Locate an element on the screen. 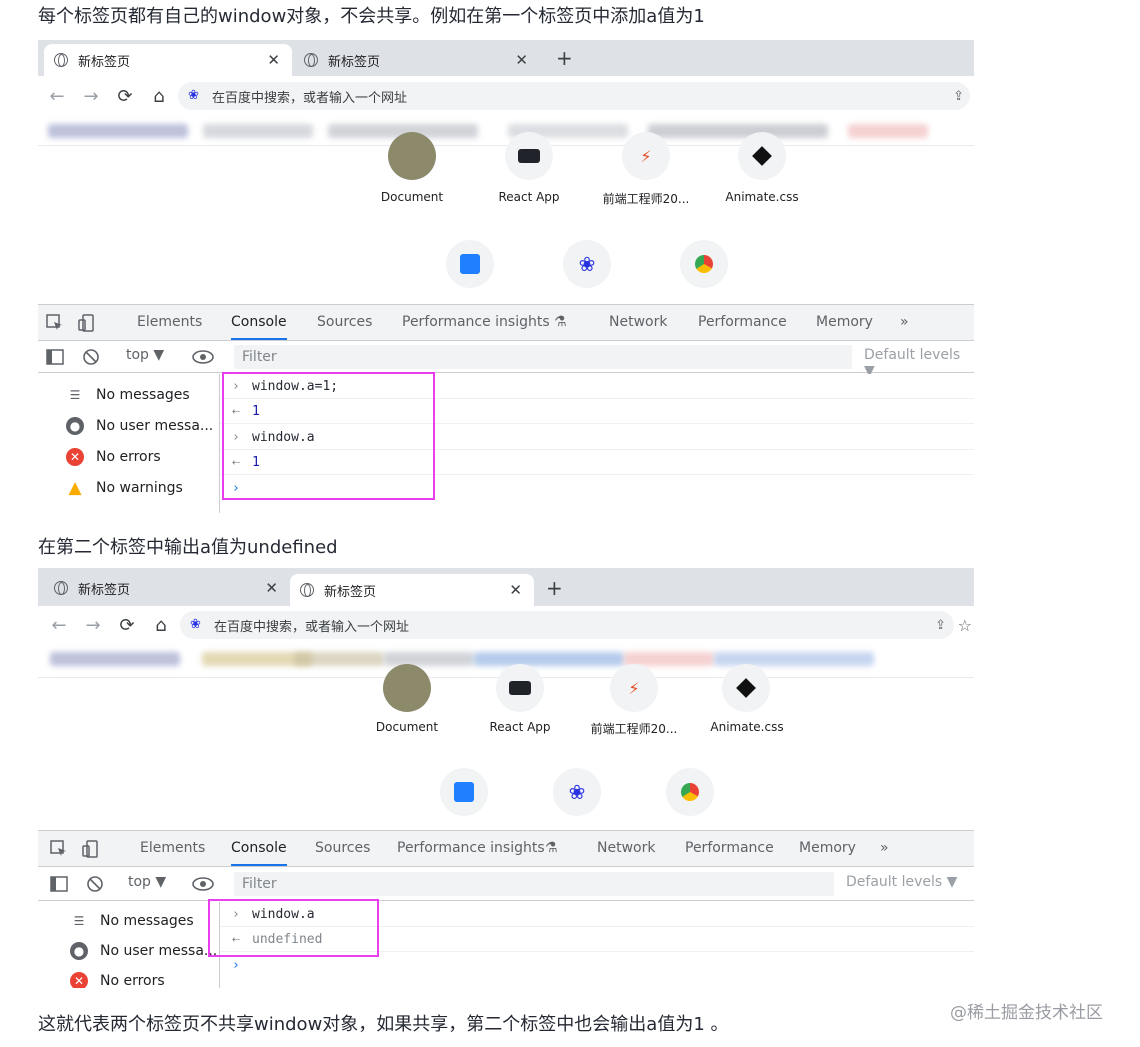 This screenshot has height=1047, width=1140. console-input-row: › window.a is located at coordinates (597, 437).